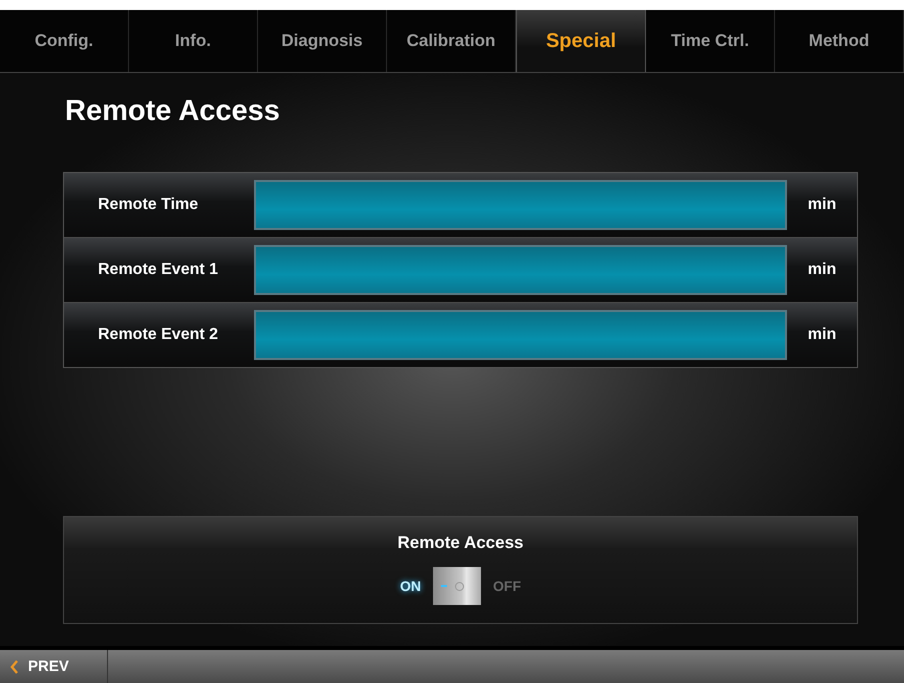  I want to click on tab: Calibration, so click(451, 41).